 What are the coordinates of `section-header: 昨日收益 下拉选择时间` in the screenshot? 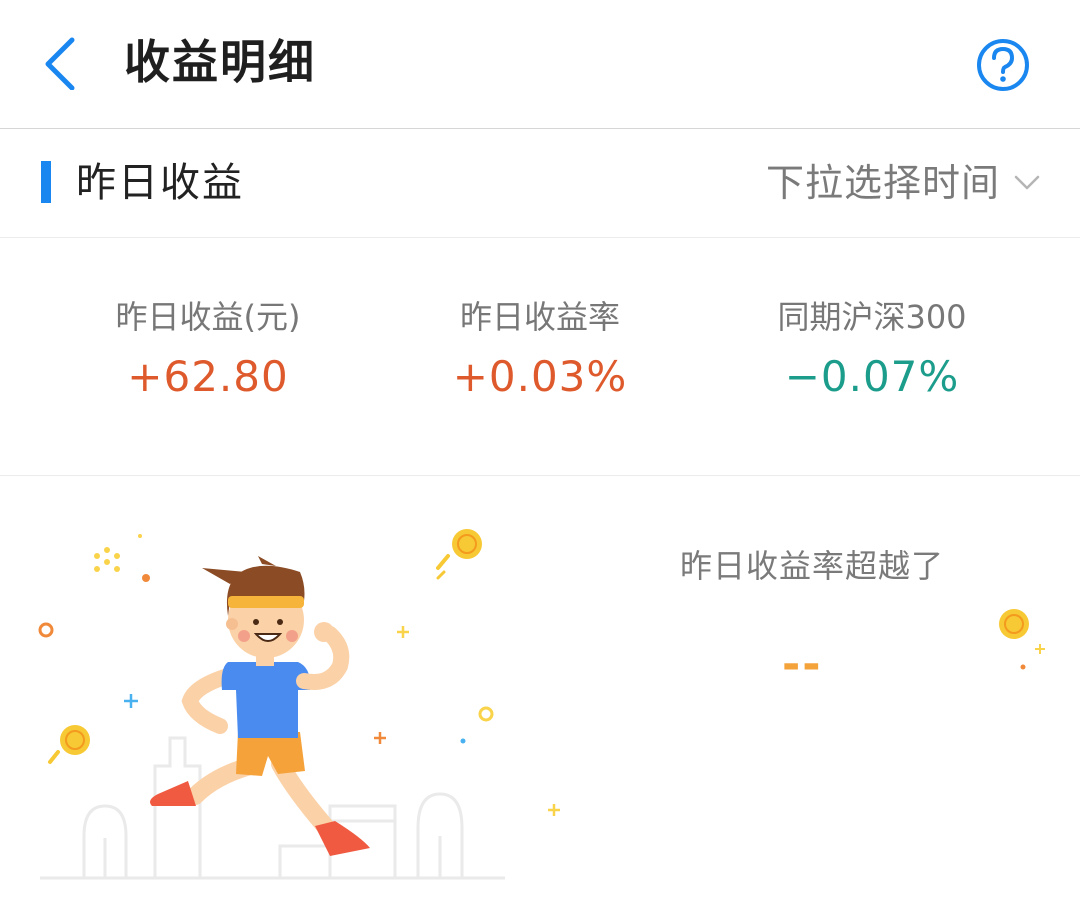 It's located at (540, 183).